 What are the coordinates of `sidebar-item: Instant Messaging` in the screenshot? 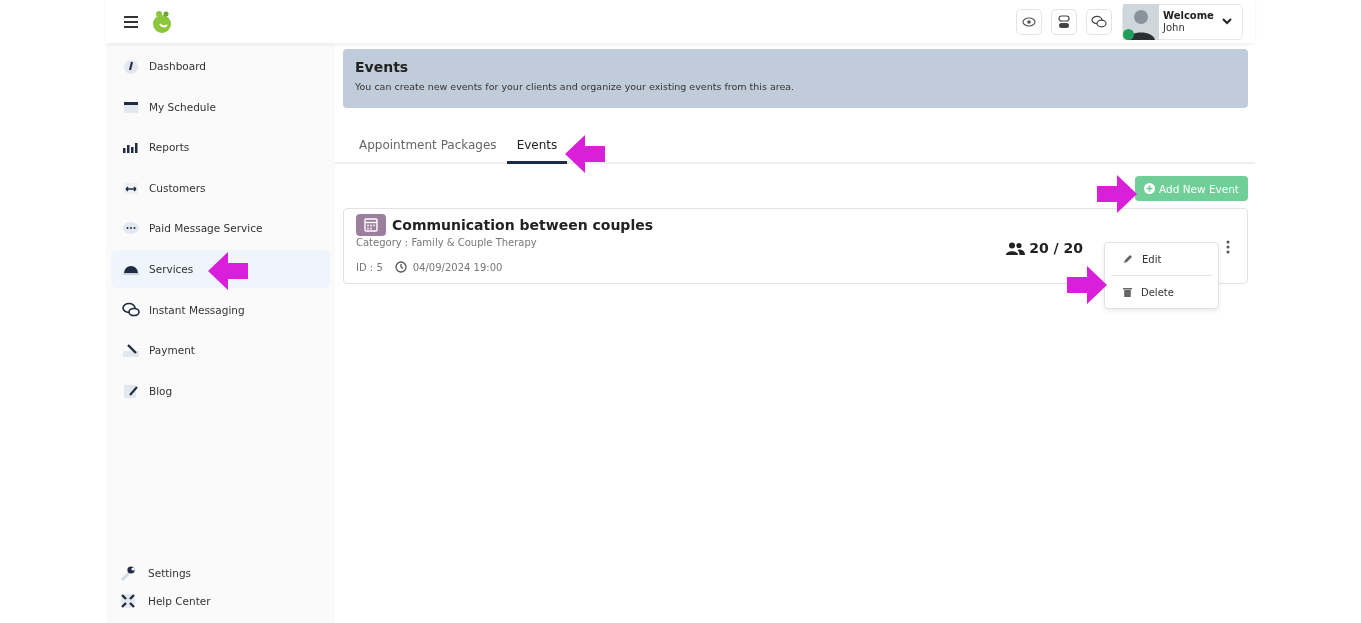 It's located at (220, 309).